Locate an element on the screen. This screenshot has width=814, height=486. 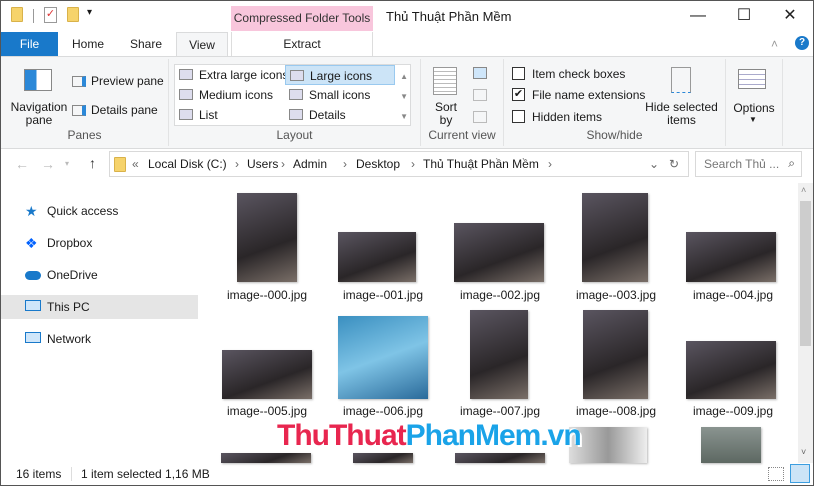
vertical-scrollbar: ˄ ˅ is located at coordinates (805, 323).